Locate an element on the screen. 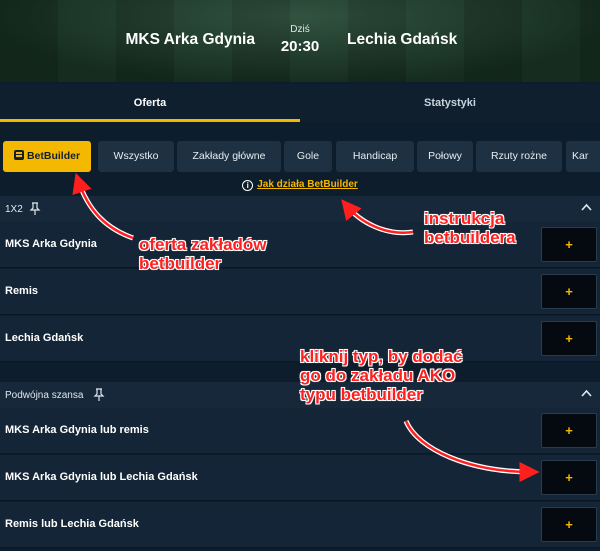  section-title: Podwójna szansa is located at coordinates (44, 395).